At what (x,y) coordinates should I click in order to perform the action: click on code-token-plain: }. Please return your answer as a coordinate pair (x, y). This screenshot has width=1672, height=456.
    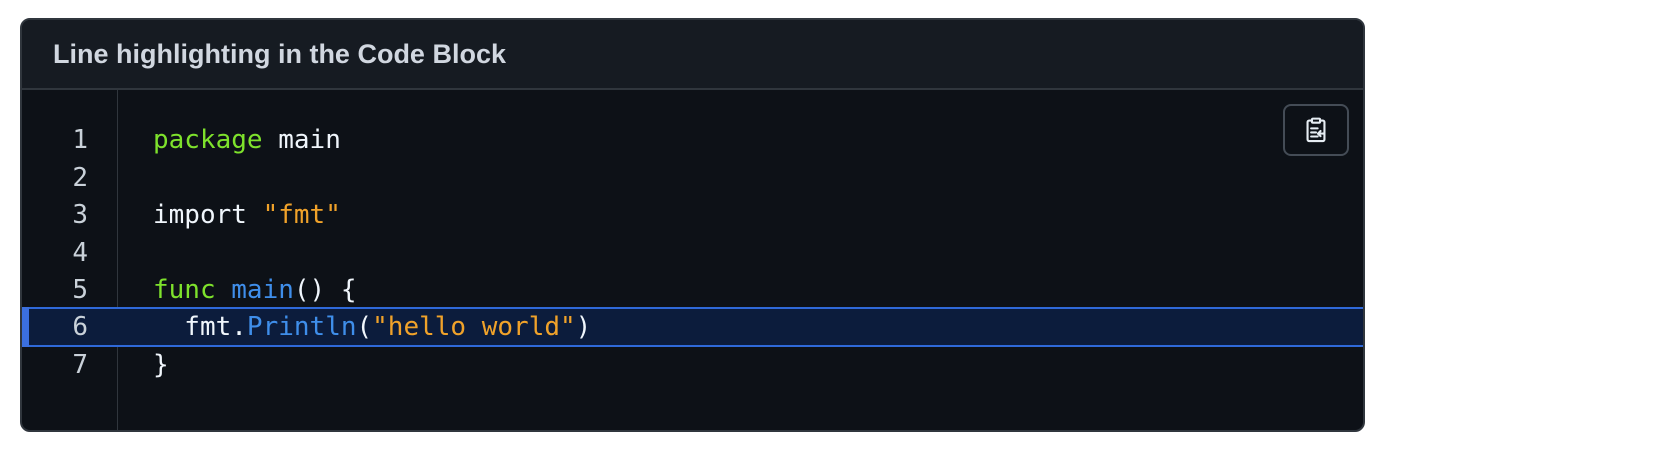
    Looking at the image, I should click on (161, 365).